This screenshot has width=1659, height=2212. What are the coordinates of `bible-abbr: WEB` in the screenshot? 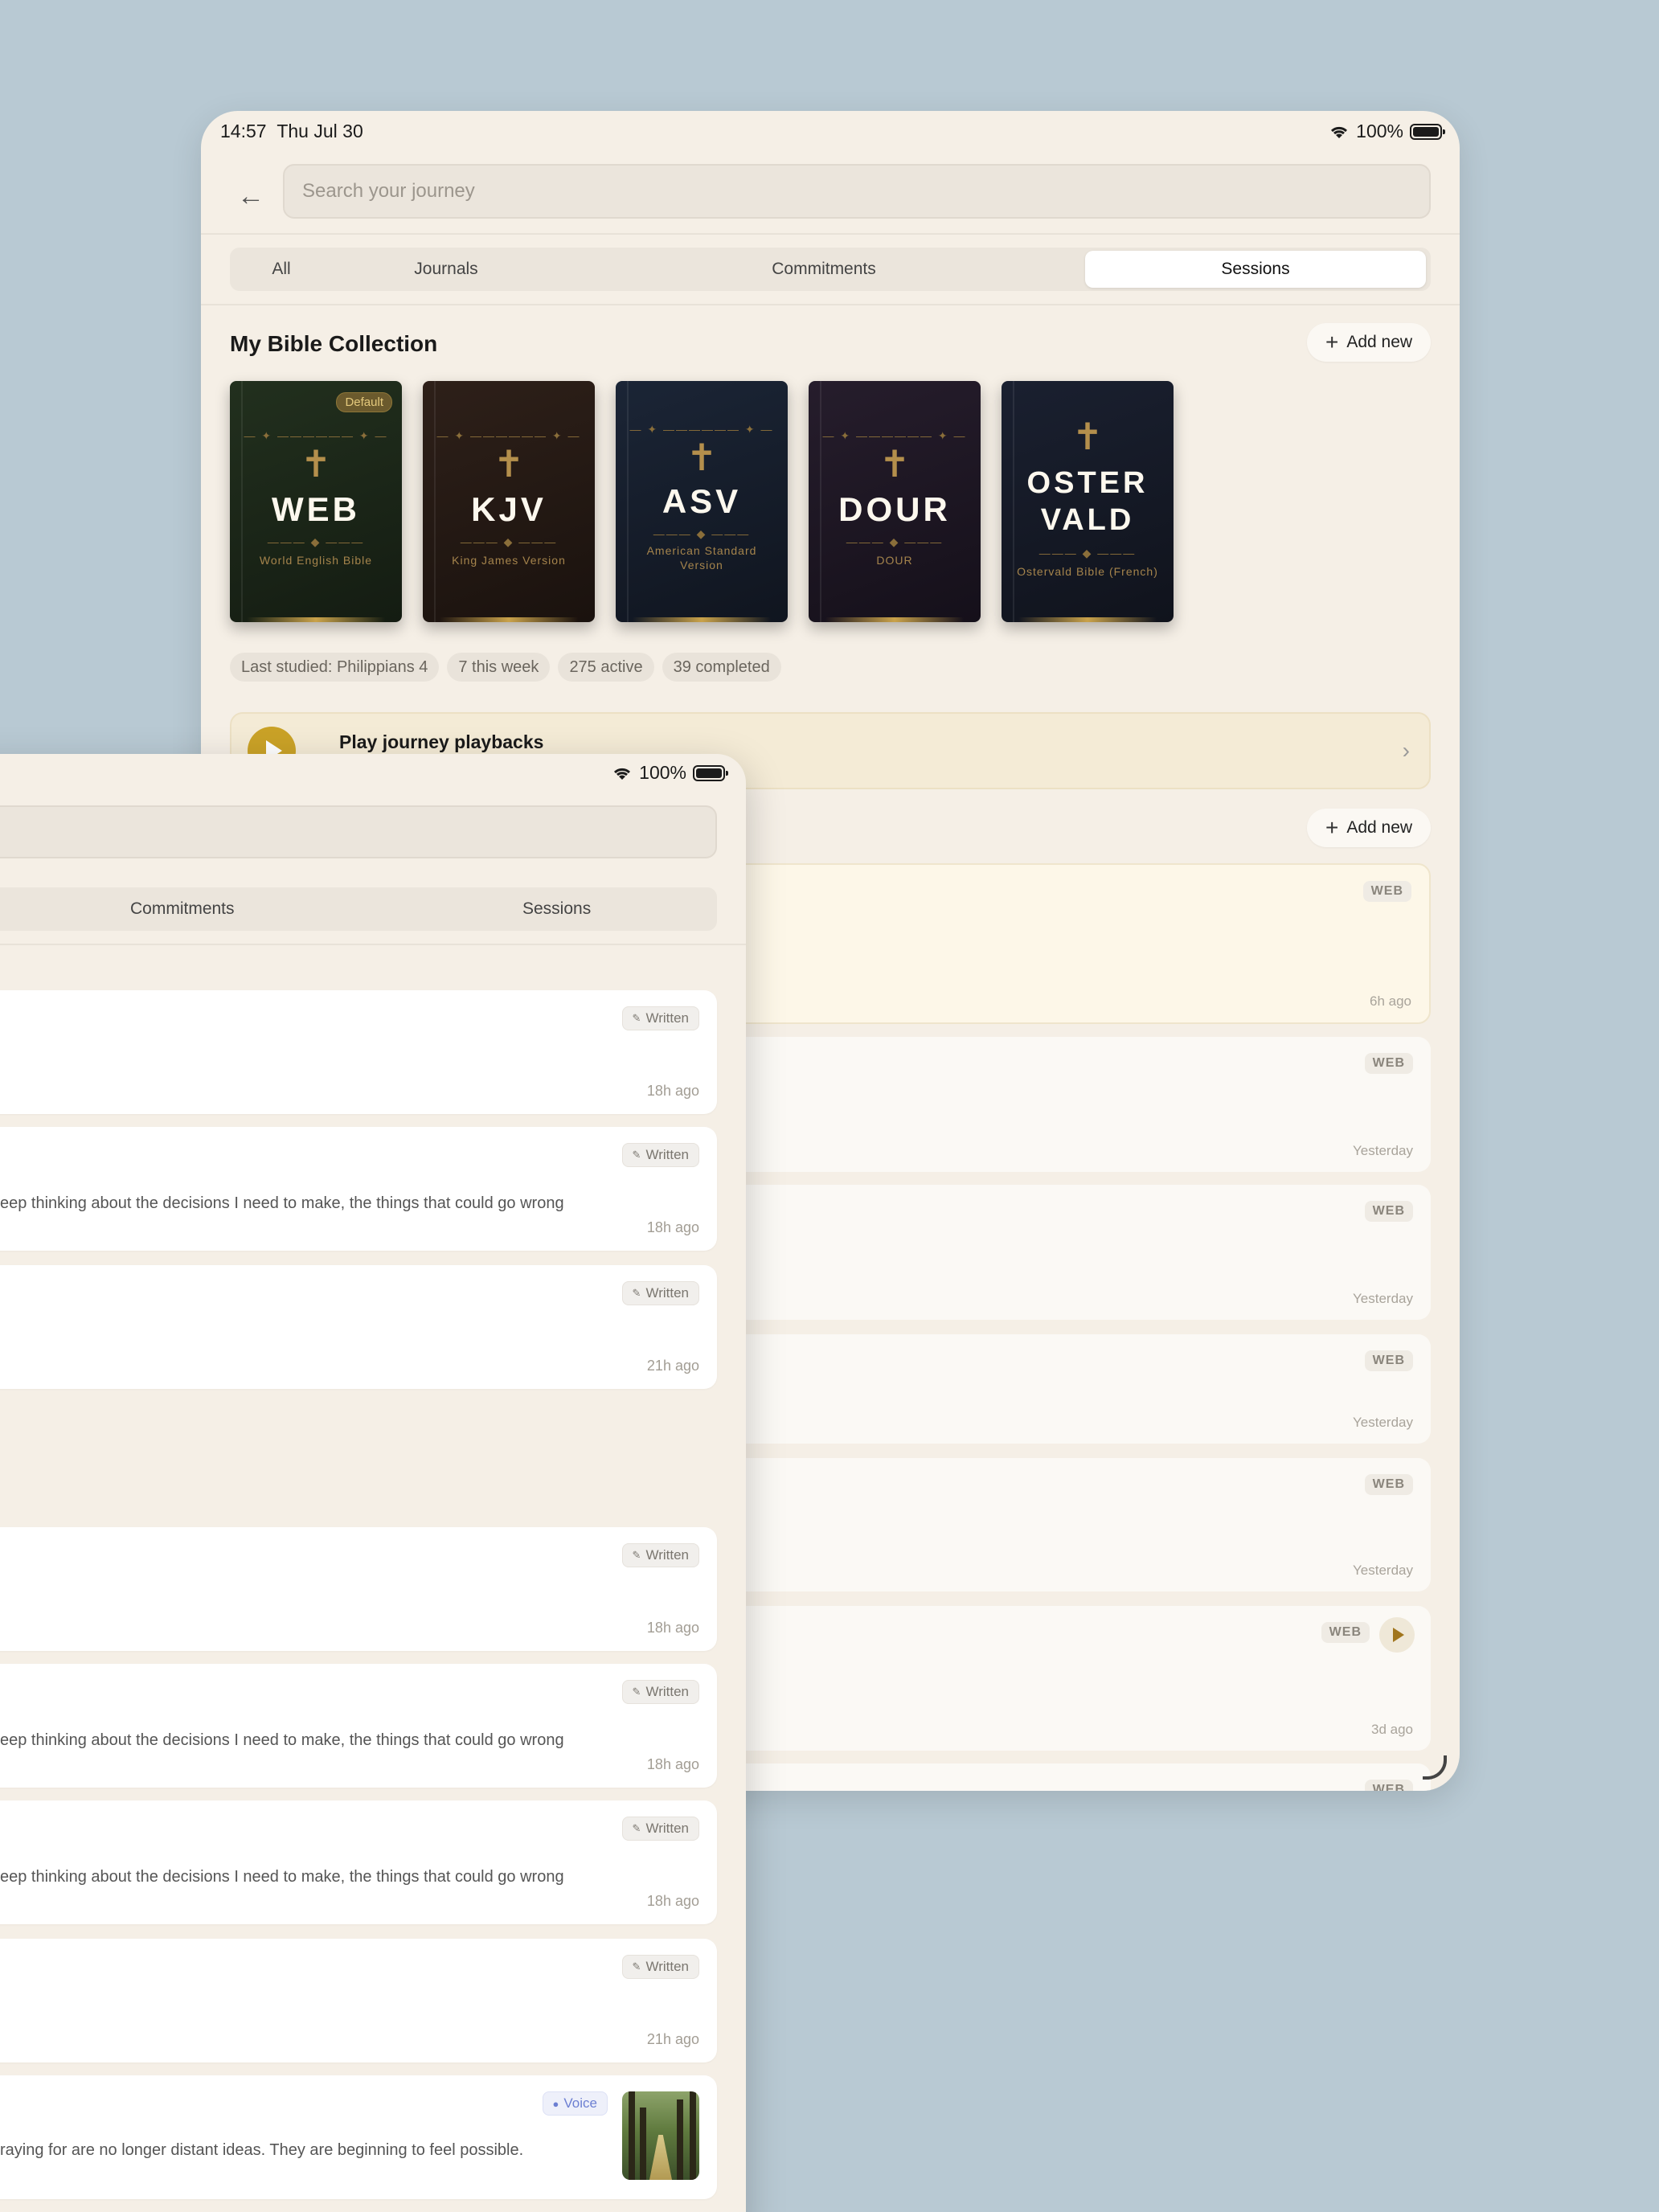 It's located at (316, 509).